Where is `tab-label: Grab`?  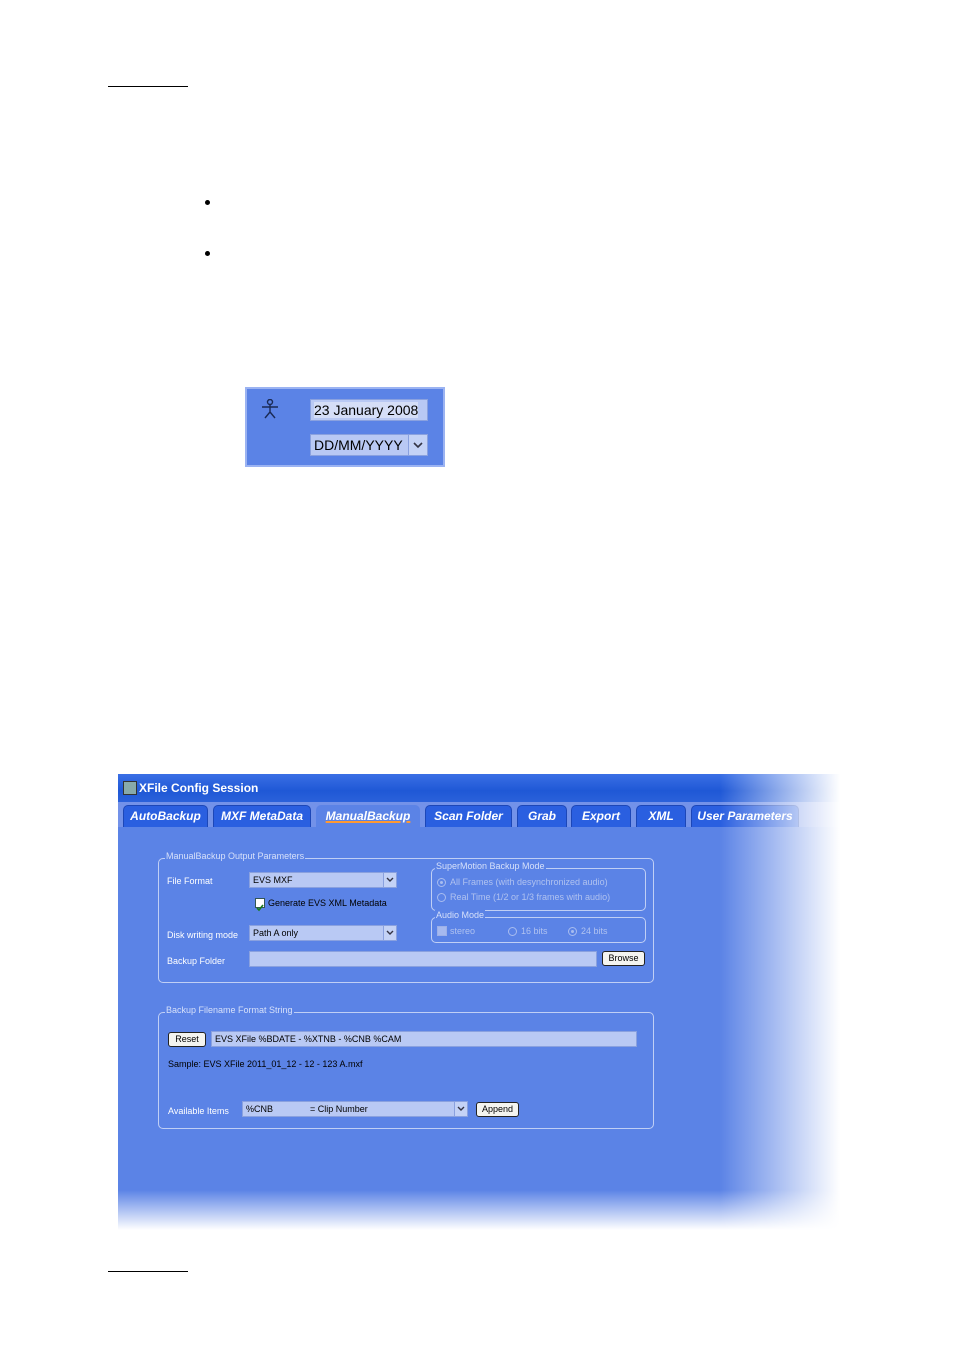
tab-label: Grab is located at coordinates (541, 816).